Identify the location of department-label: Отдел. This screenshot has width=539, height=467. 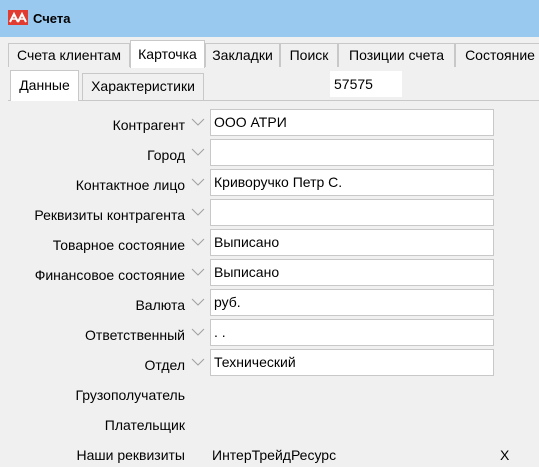
(165, 365).